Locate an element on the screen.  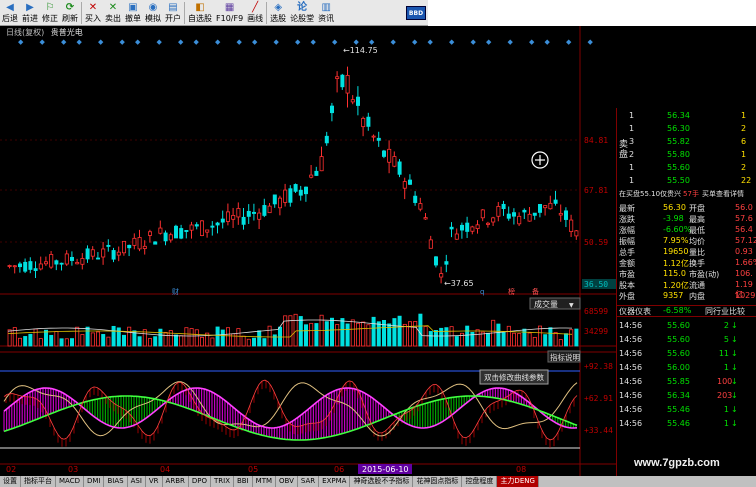
volume-axis-label: 34299 is located at coordinates (596, 331).